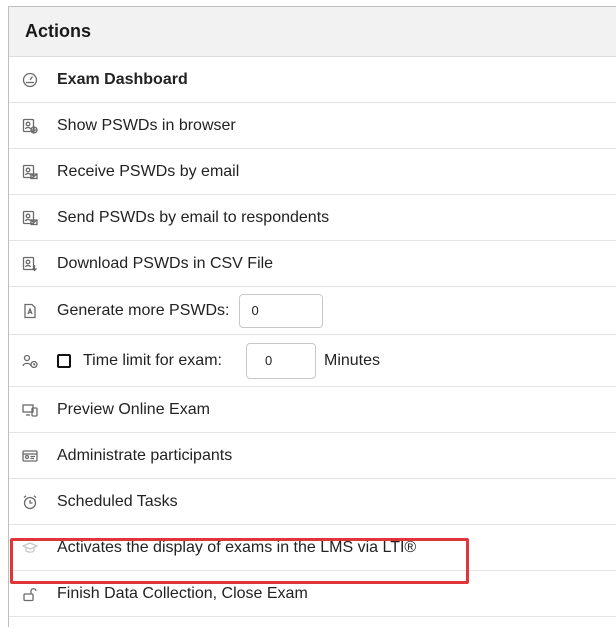 The image size is (616, 632). I want to click on alarm-clock-icon, so click(30, 502).